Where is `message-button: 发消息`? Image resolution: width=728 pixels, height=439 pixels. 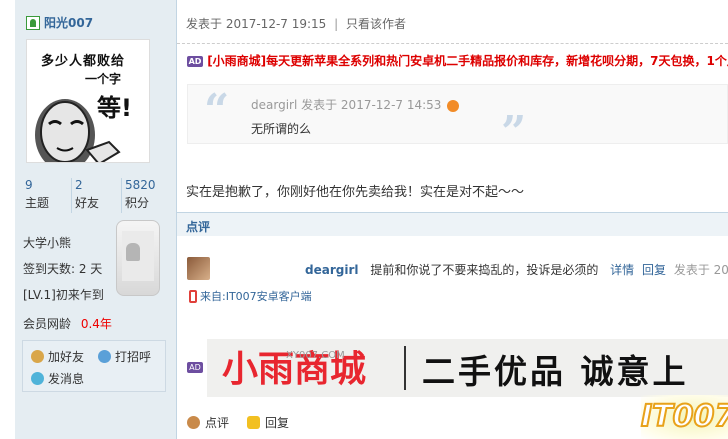
message-button: 发消息 is located at coordinates (57, 378).